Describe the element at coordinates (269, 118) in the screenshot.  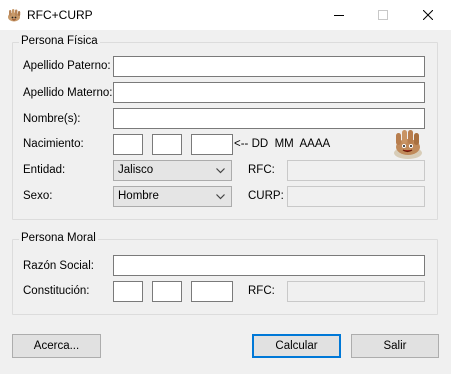
I see `nombres-input` at that location.